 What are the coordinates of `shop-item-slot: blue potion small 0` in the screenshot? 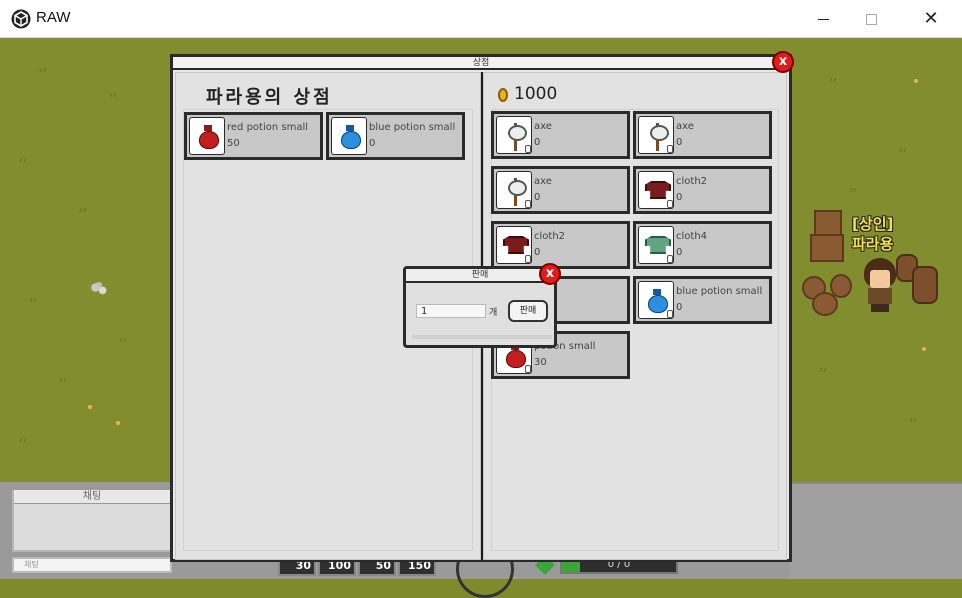 It's located at (395, 136).